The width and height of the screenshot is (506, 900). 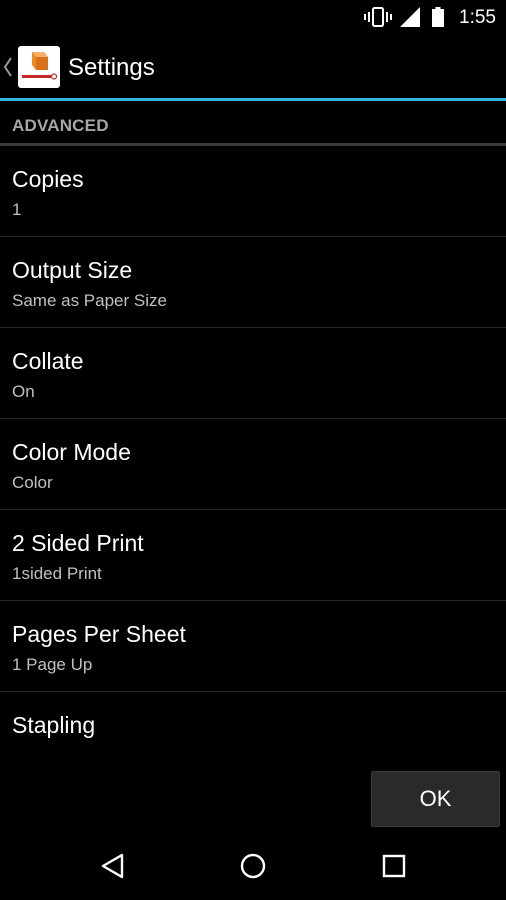 What do you see at coordinates (253, 282) in the screenshot?
I see `setting-output-size: Output Size Same as Paper Size` at bounding box center [253, 282].